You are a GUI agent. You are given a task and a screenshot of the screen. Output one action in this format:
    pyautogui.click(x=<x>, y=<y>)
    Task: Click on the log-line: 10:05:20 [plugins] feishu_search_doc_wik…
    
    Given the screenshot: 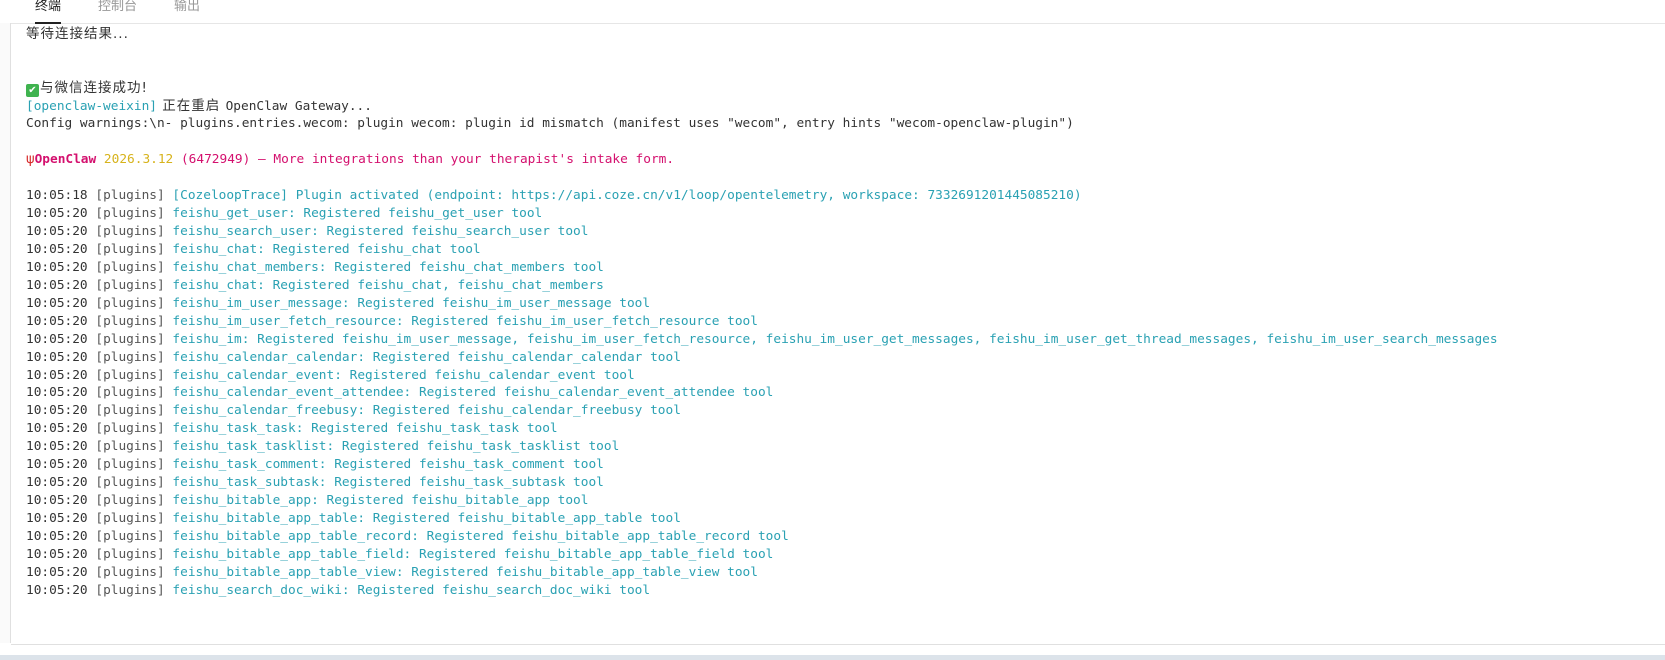 What is the action you would take?
    pyautogui.click(x=338, y=591)
    